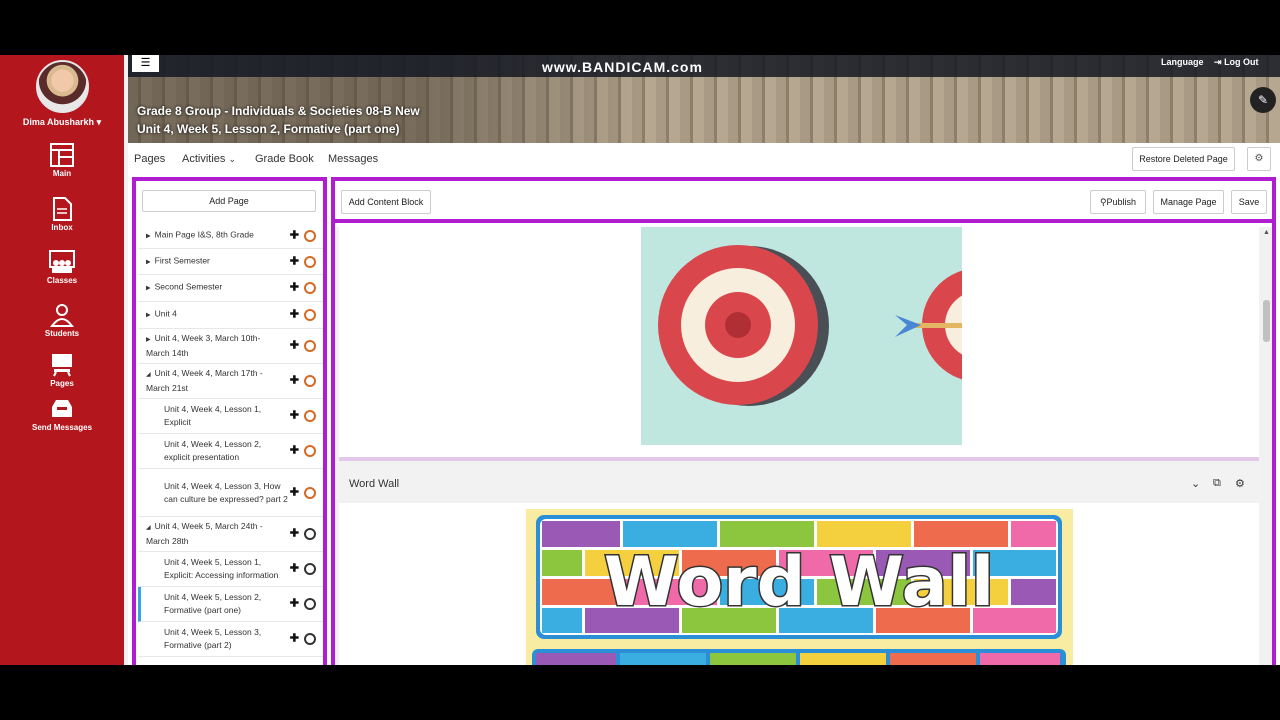 This screenshot has width=1280, height=720. I want to click on language-link: Language, so click(1182, 62).